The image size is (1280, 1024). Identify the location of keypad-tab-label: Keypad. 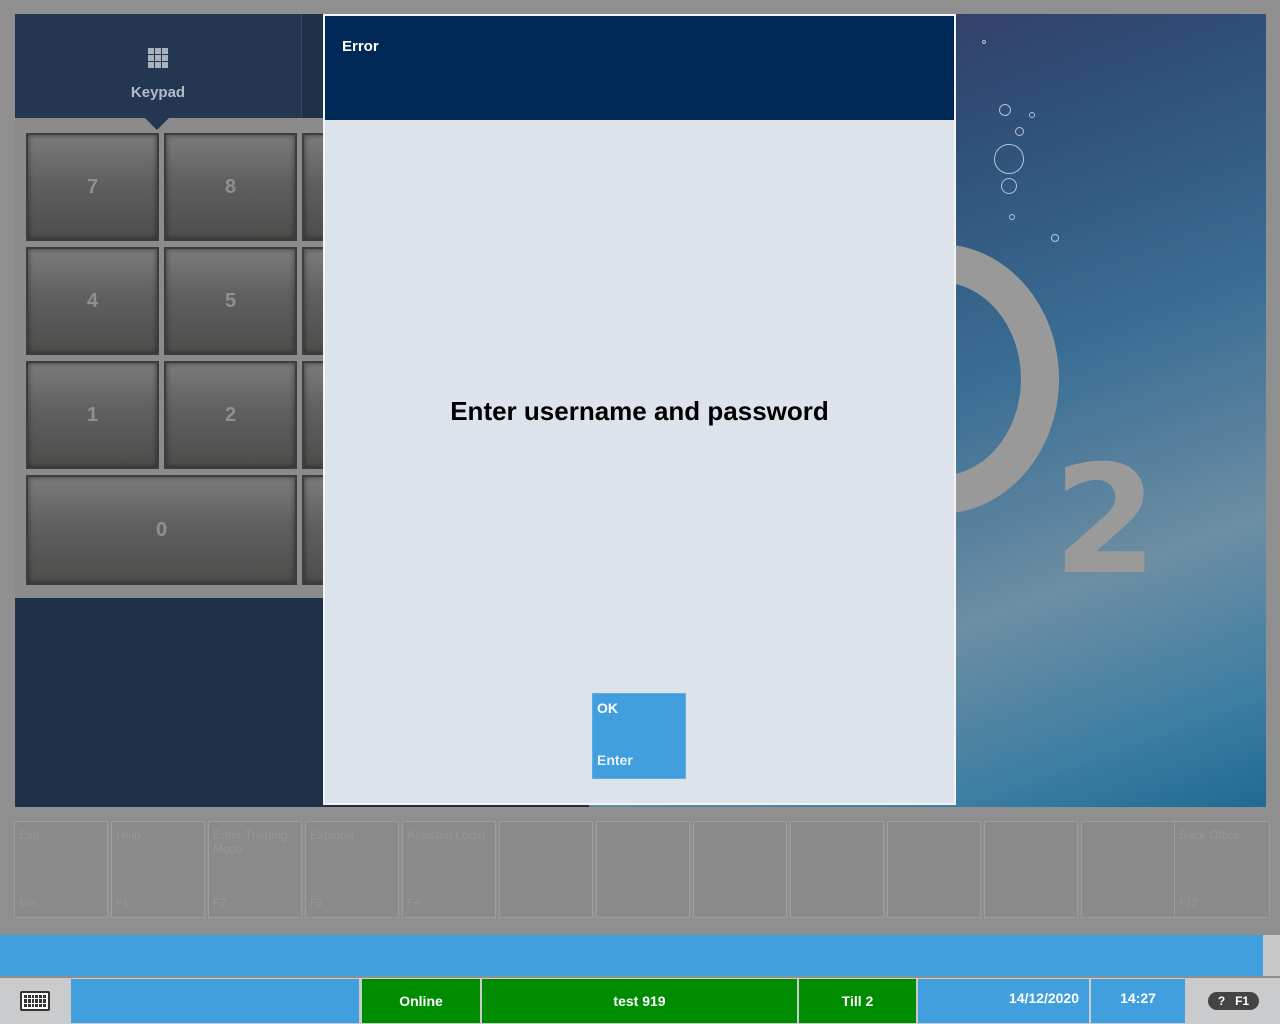
(158, 92).